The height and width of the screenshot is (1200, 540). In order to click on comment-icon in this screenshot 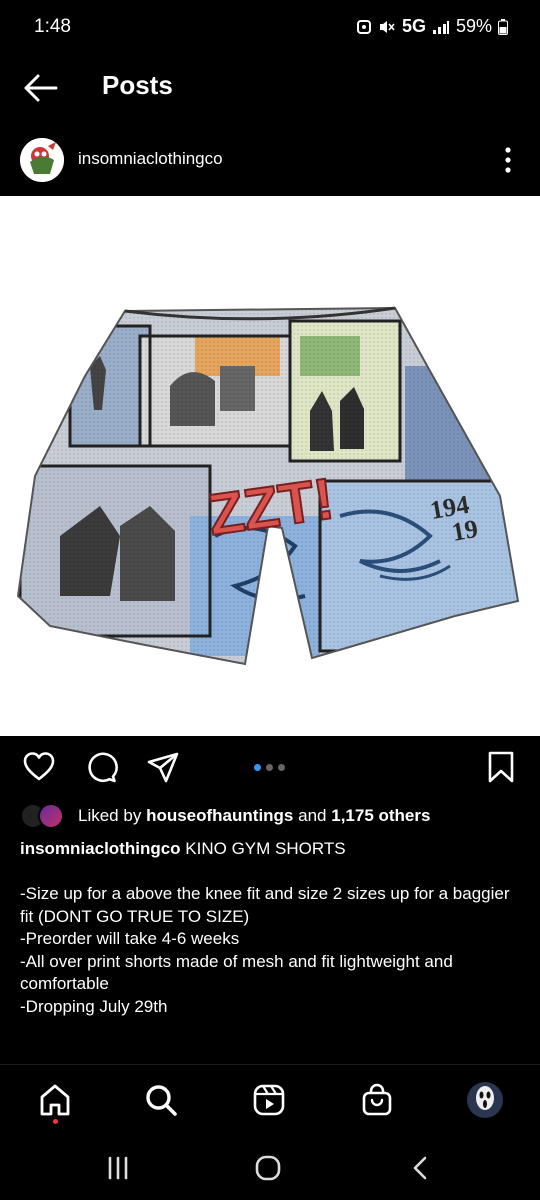, I will do `click(103, 767)`.